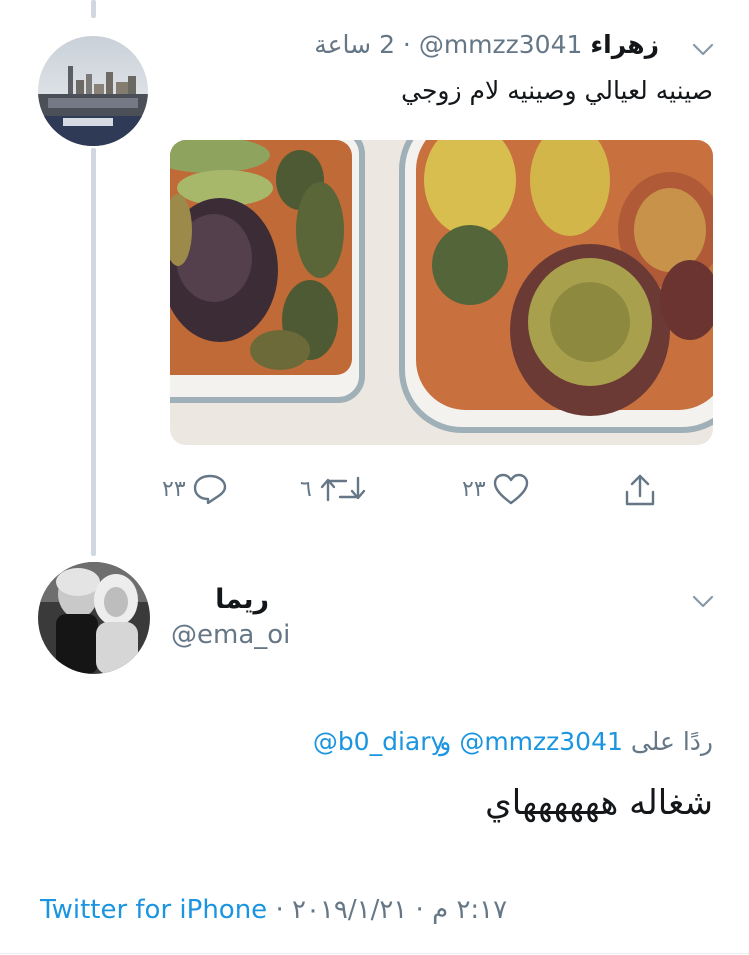 The width and height of the screenshot is (749, 955). Describe the element at coordinates (511, 489) in the screenshot. I see `like-icon` at that location.